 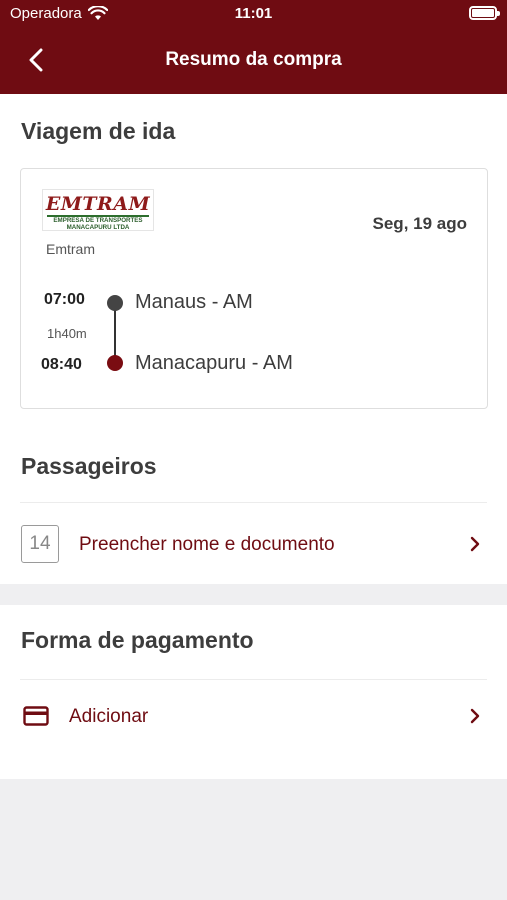 What do you see at coordinates (115, 332) in the screenshot?
I see `route-line` at bounding box center [115, 332].